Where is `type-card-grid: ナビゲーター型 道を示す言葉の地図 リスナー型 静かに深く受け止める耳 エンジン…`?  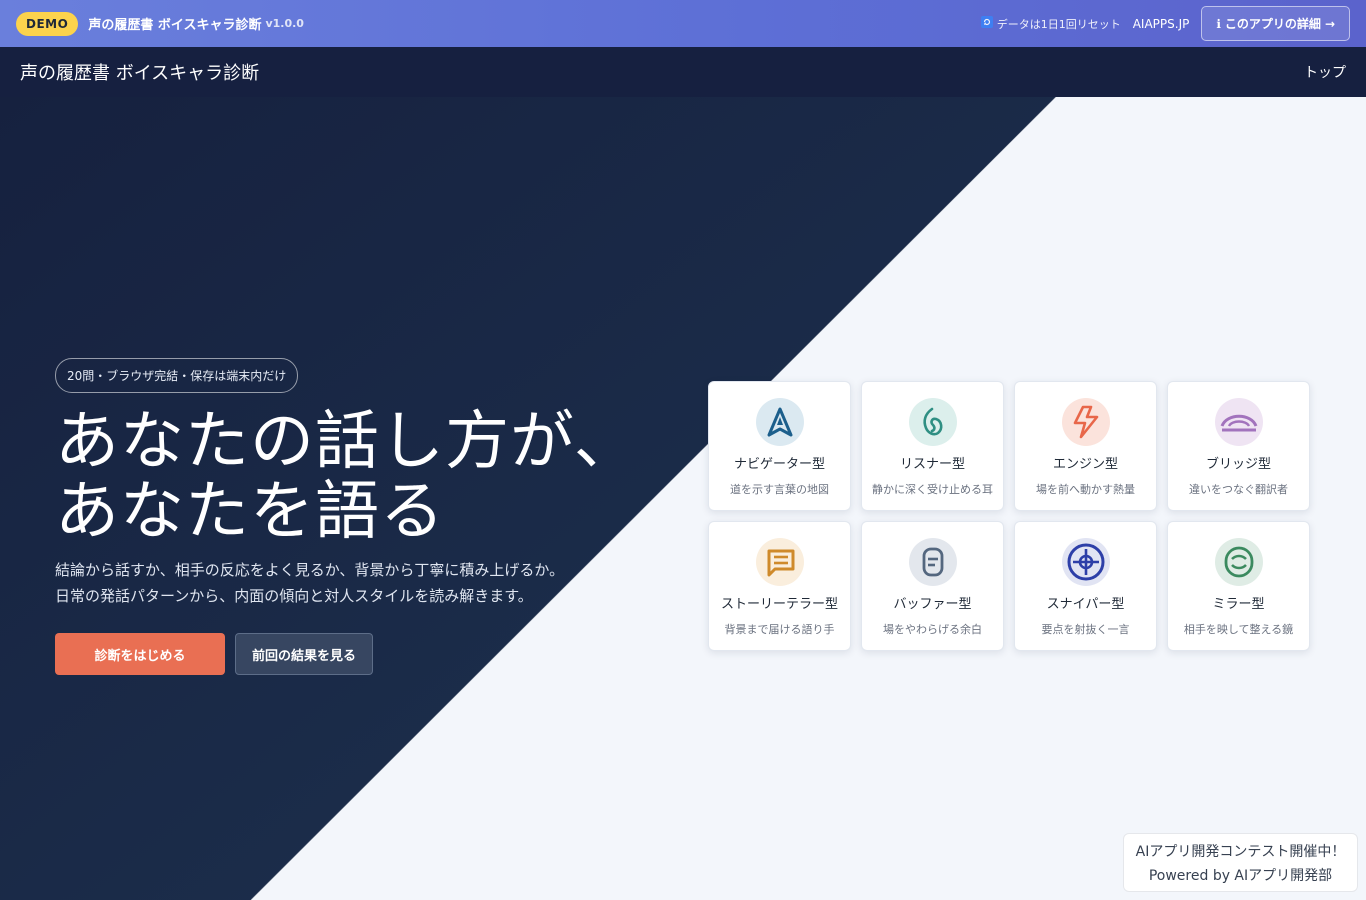 type-card-grid: ナビゲーター型 道を示す言葉の地図 リスナー型 静かに深く受け止める耳 エンジン… is located at coordinates (1009, 516).